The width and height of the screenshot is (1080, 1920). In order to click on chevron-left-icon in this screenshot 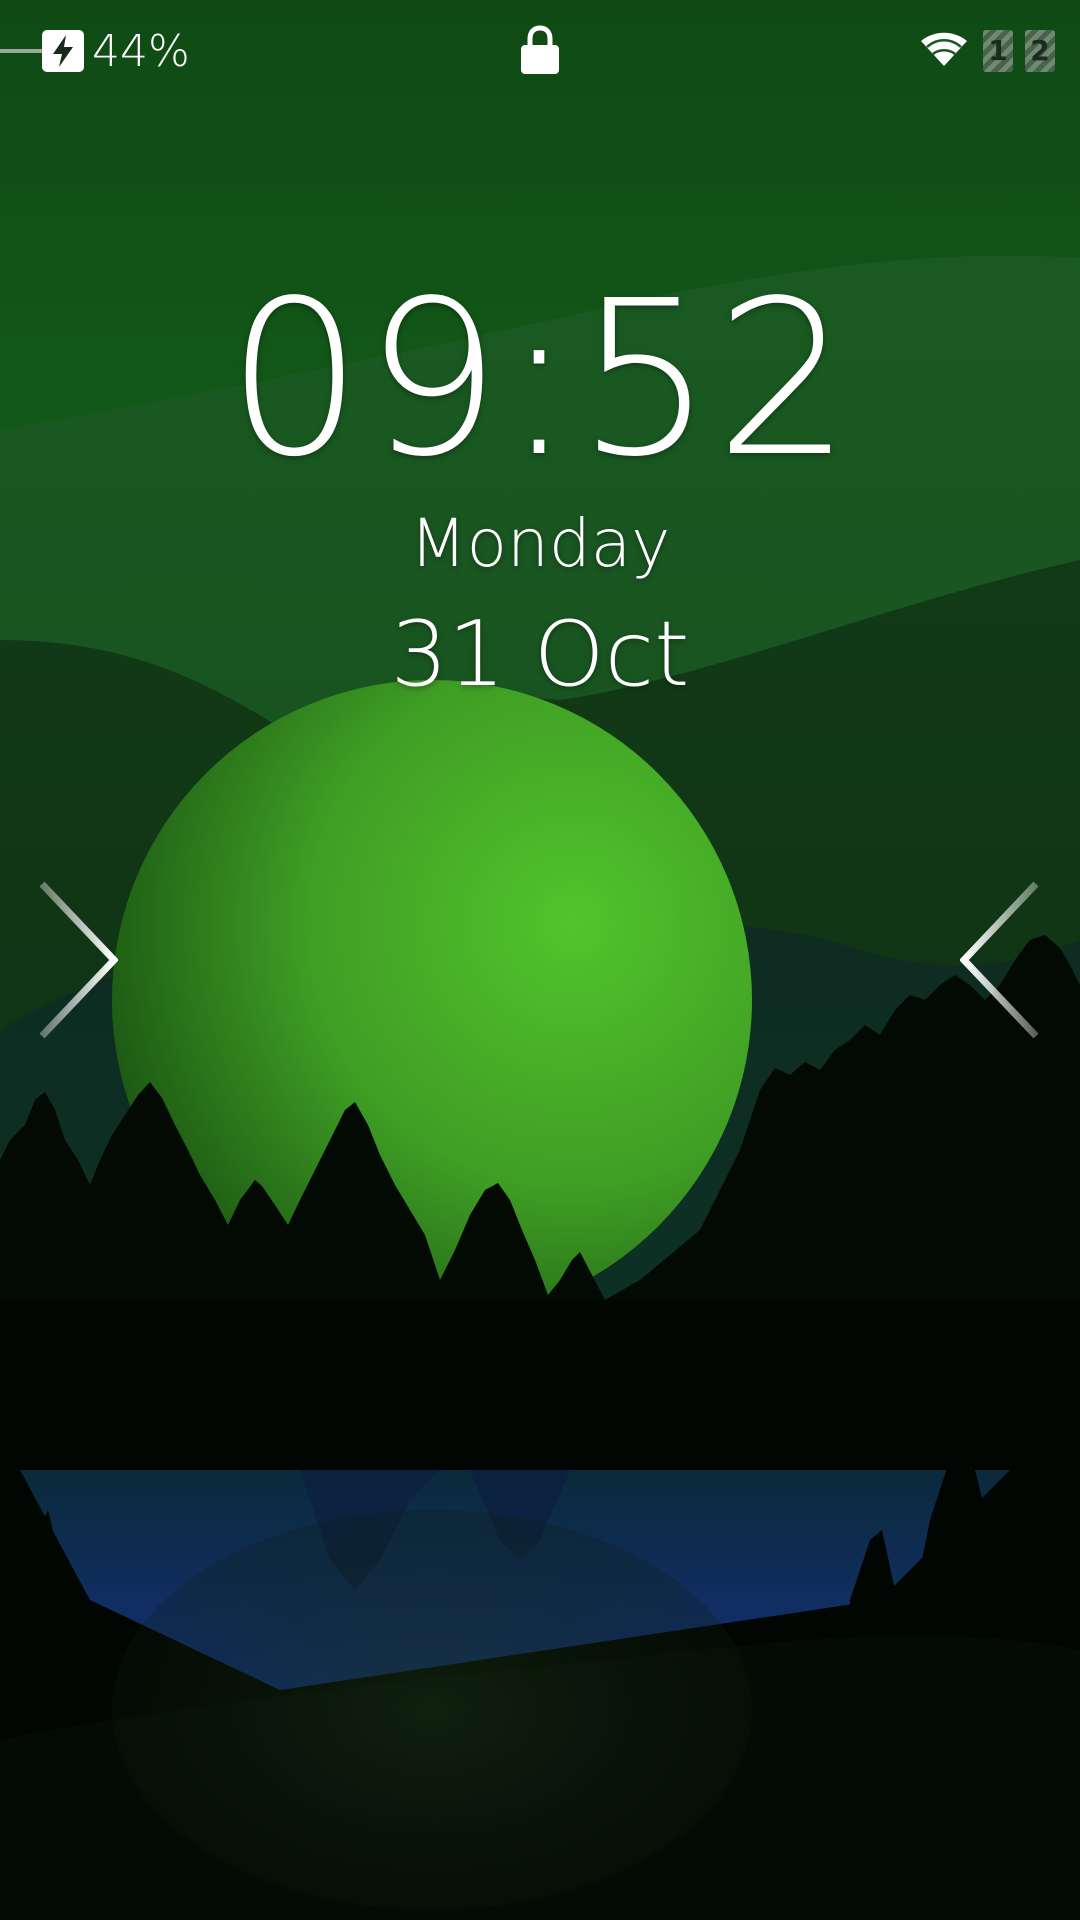, I will do `click(1000, 960)`.